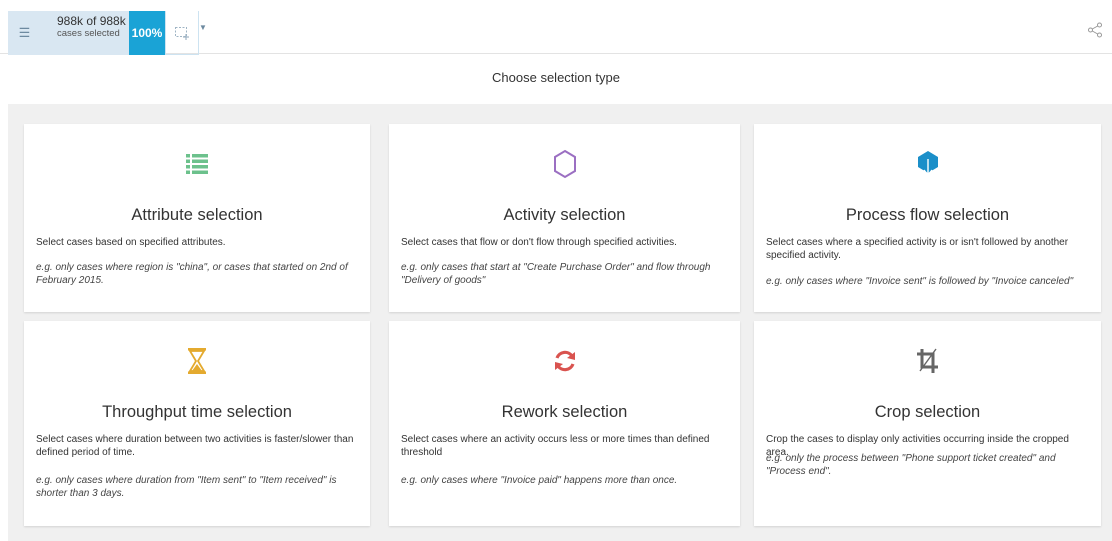 The image size is (1112, 541). I want to click on crop-icon, so click(927, 360).